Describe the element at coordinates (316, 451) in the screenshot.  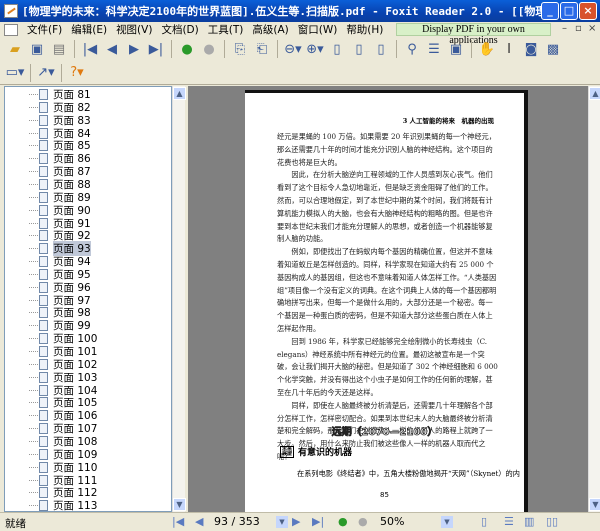
I see `subsection-heading: 未来 展望 有意识的机器` at that location.